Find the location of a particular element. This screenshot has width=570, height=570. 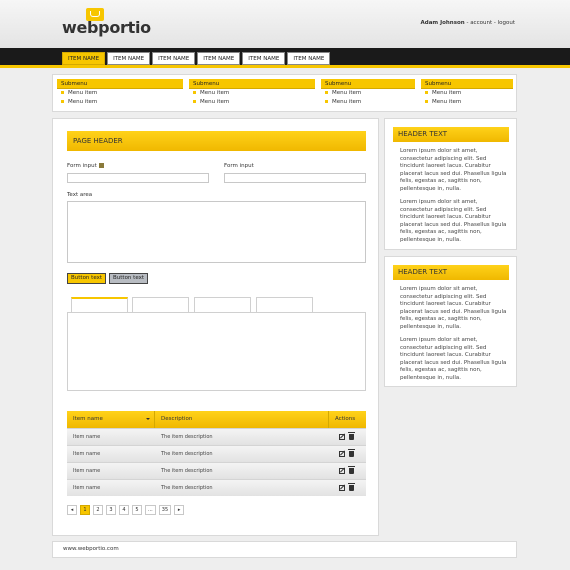

brand-logo: webportio is located at coordinates (106, 27).